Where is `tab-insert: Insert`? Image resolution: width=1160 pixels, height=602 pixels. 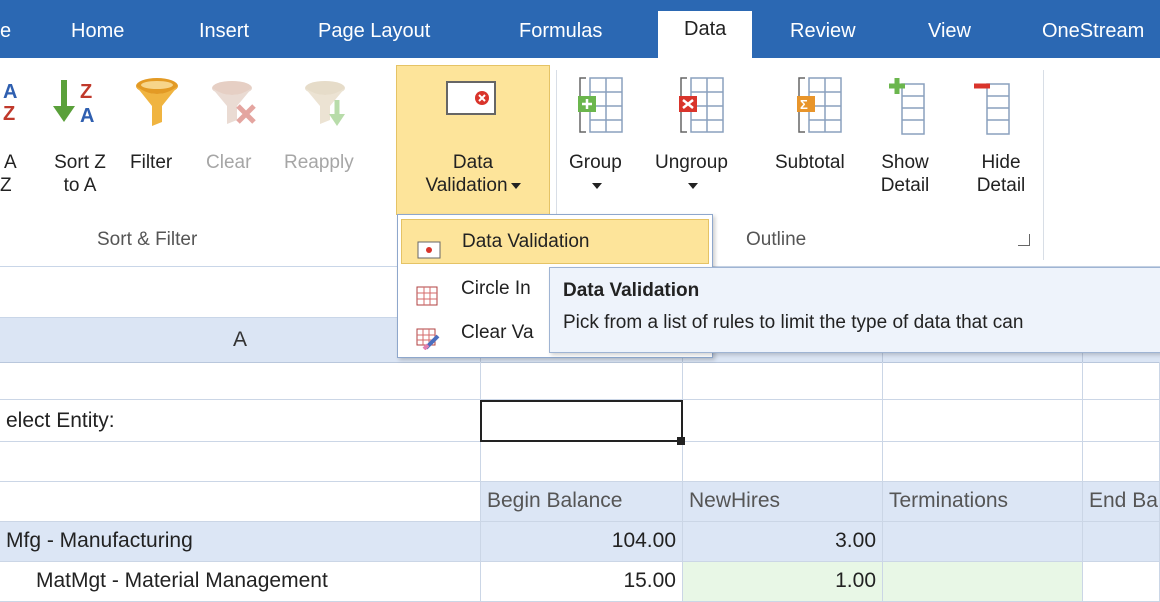 tab-insert: Insert is located at coordinates (224, 35).